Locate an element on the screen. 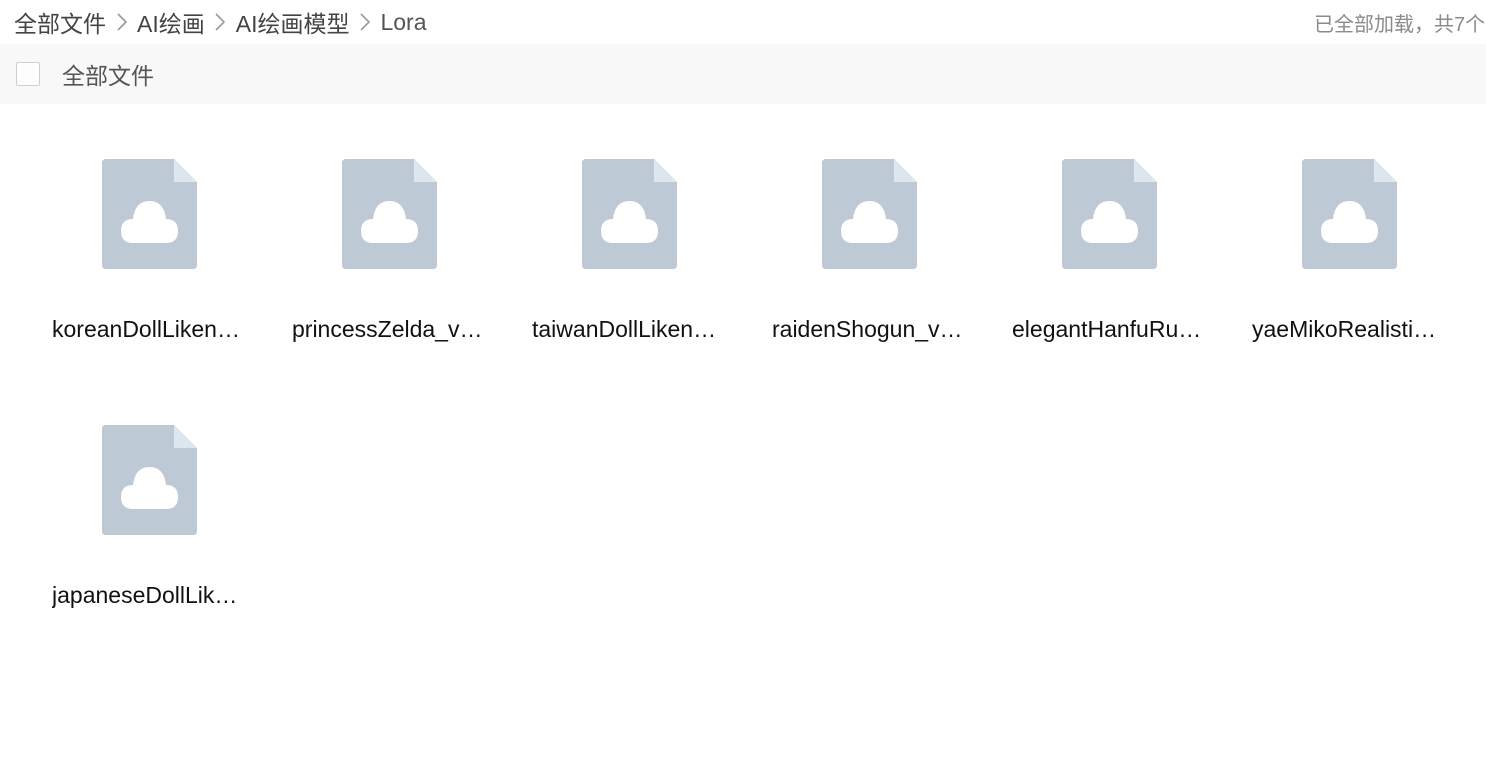 The width and height of the screenshot is (1486, 760). breadcrumb-item-all-files: 全部文件 is located at coordinates (60, 22).